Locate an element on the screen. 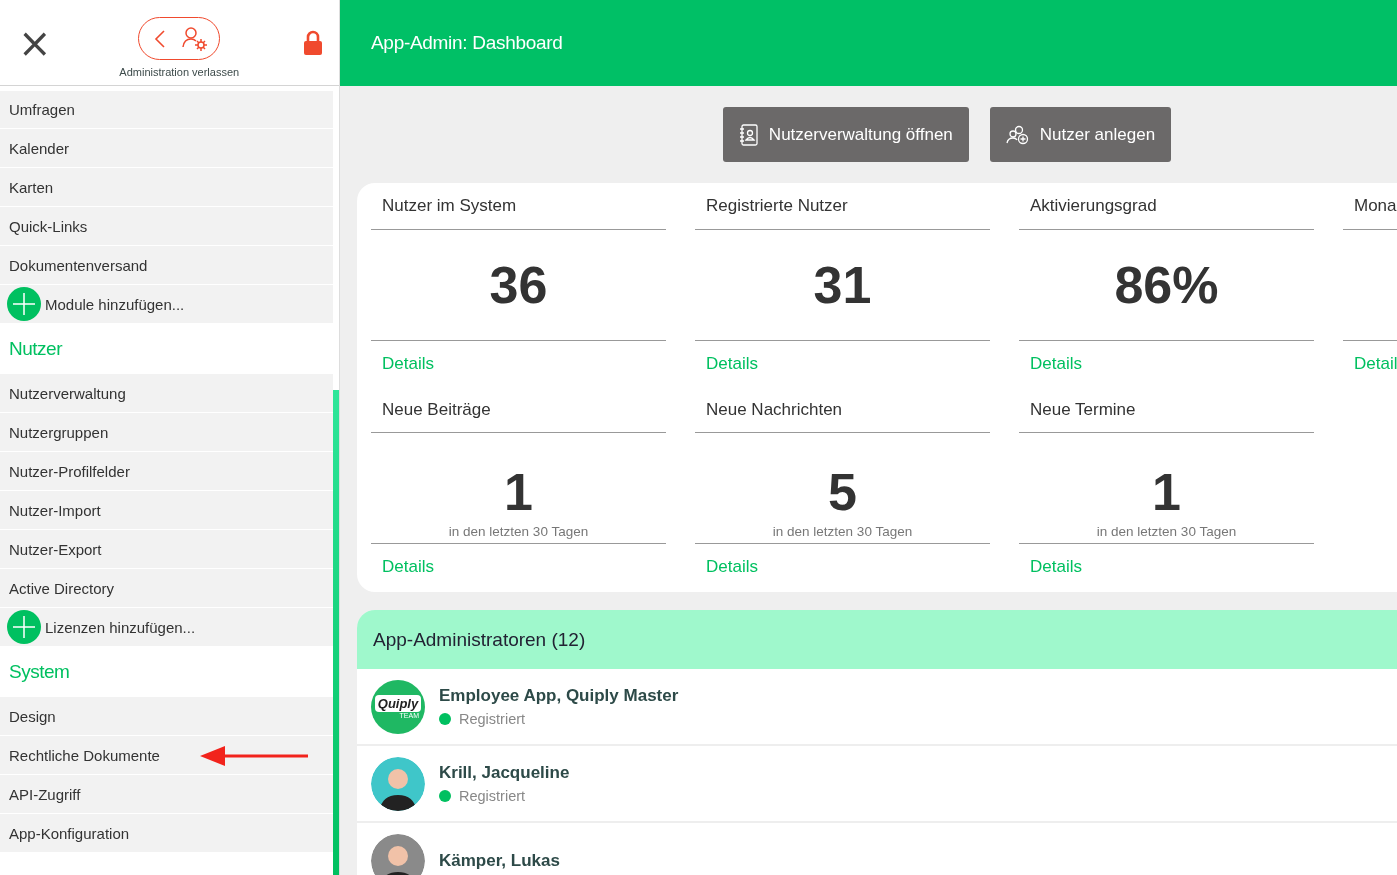  sidebar-item: Dokumentenversand is located at coordinates (166, 265).